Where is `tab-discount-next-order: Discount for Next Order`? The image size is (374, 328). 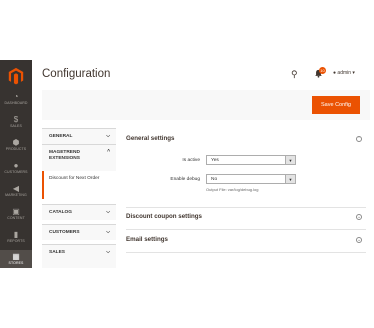 tab-discount-next-order: Discount for Next Order is located at coordinates (79, 185).